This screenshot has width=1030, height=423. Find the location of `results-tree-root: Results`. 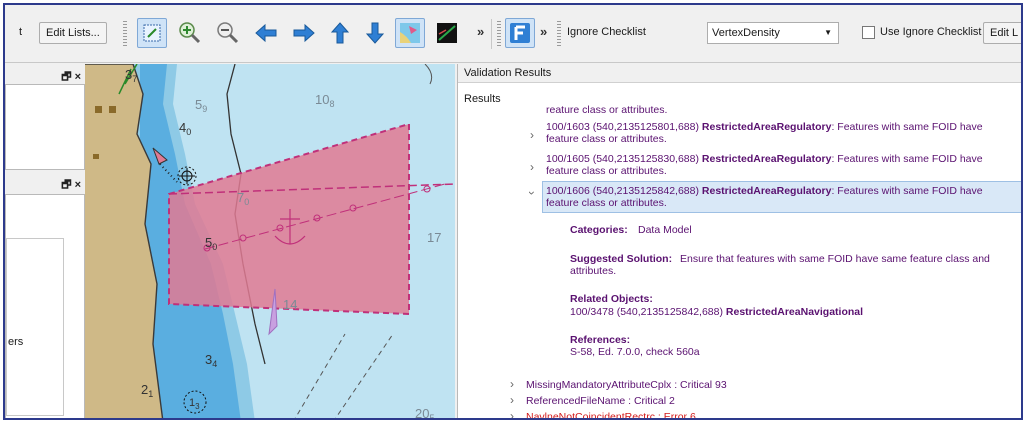

results-tree-root: Results is located at coordinates (482, 99).